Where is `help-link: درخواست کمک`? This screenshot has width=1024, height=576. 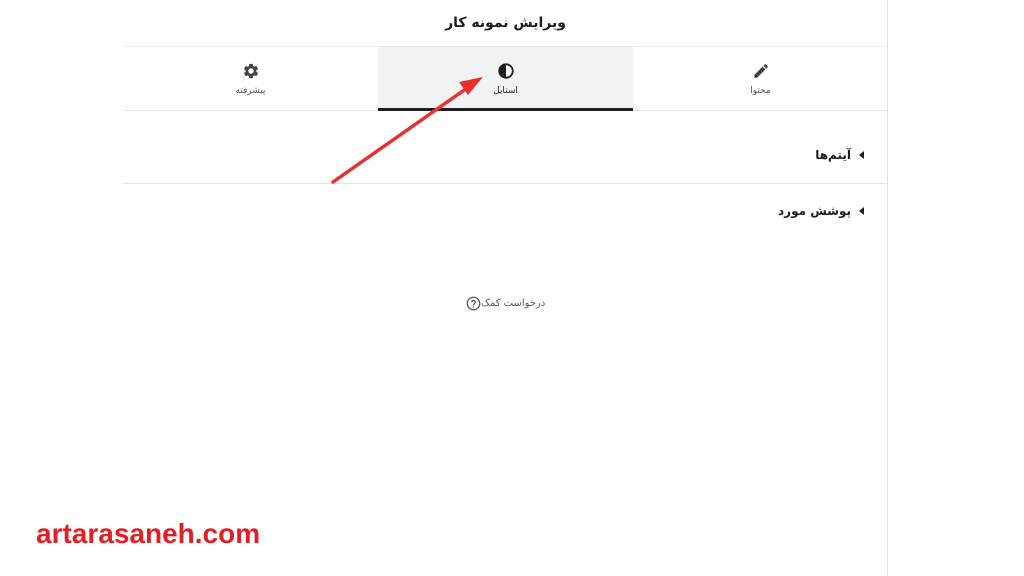
help-link: درخواست کمک is located at coordinates (502, 303).